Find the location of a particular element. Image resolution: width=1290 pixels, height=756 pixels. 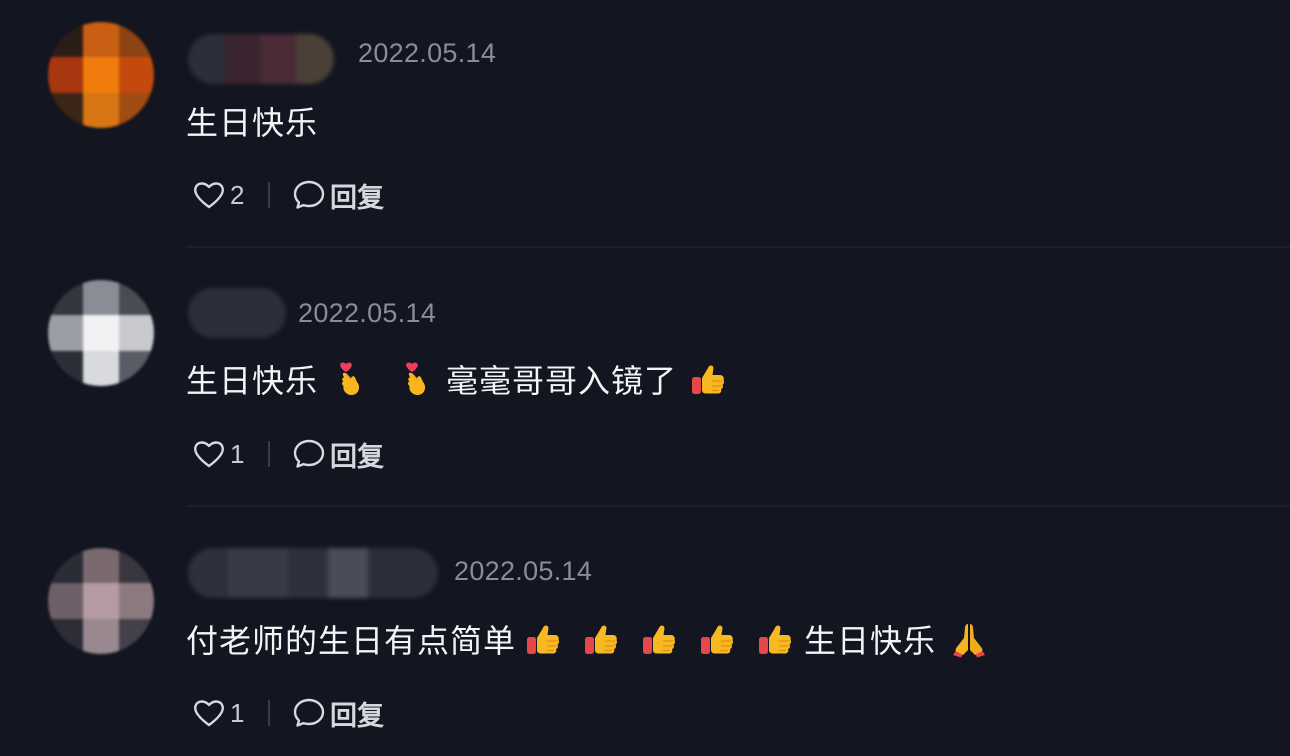

like-button: 2 is located at coordinates (221, 195).